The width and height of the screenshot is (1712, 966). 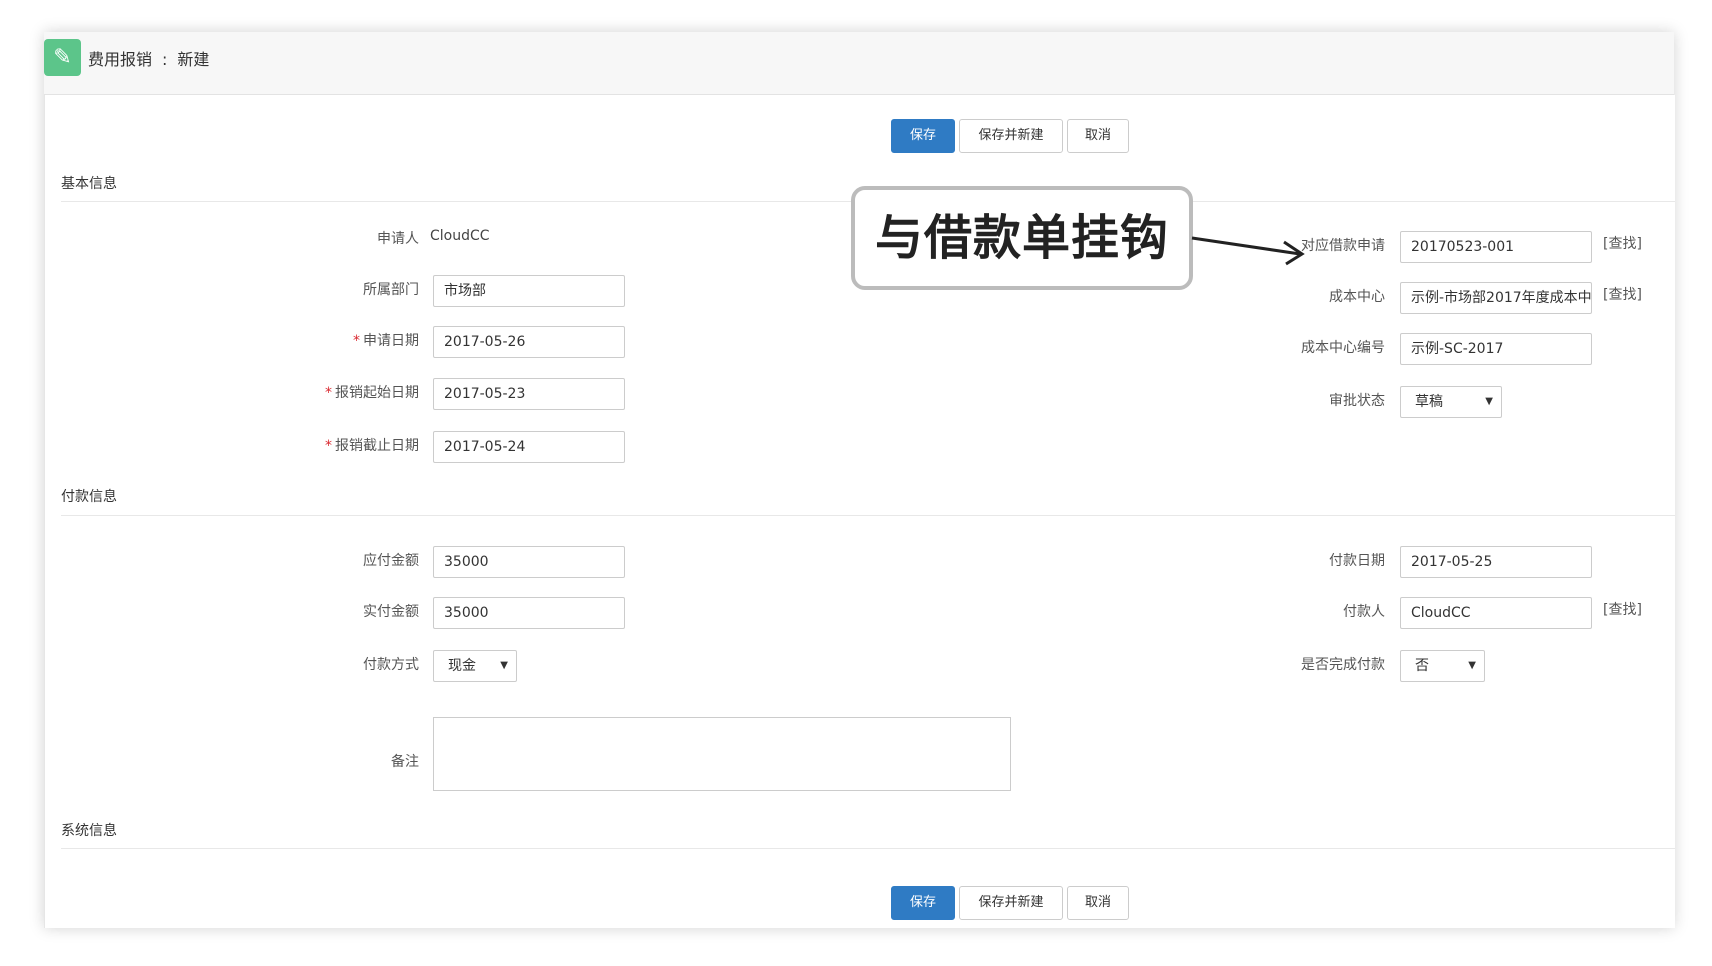 I want to click on applicant-value: CloudCC, so click(x=460, y=236).